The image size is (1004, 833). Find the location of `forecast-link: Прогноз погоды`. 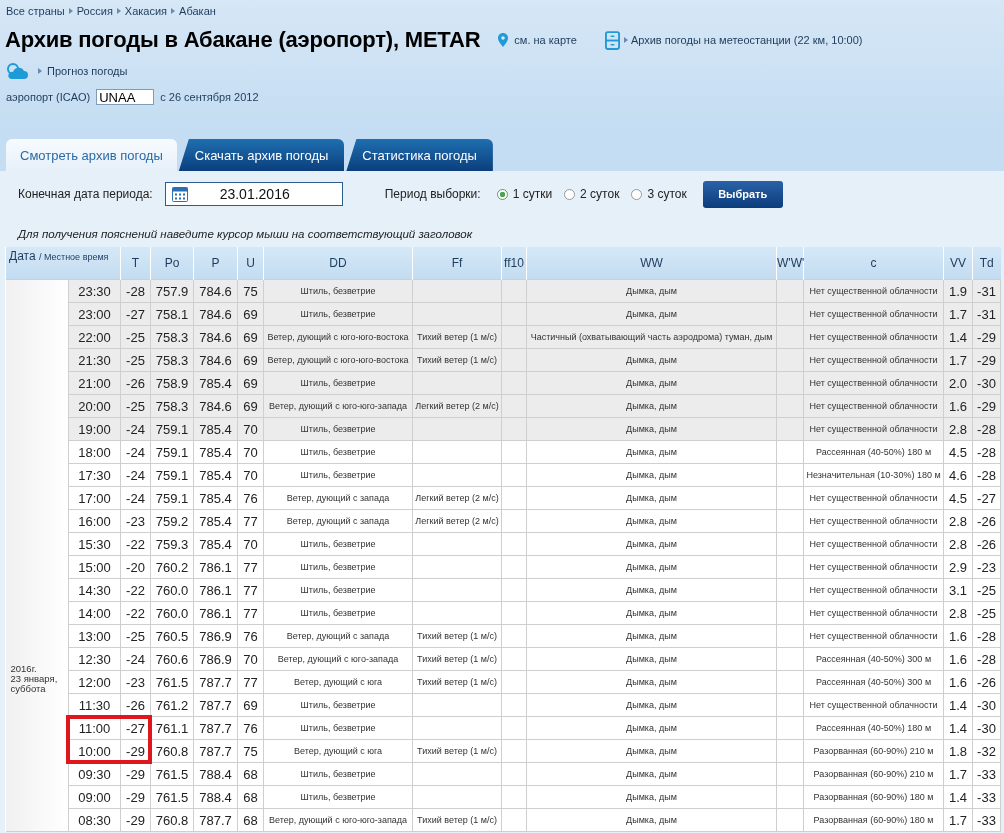

forecast-link: Прогноз погоды is located at coordinates (87, 71).